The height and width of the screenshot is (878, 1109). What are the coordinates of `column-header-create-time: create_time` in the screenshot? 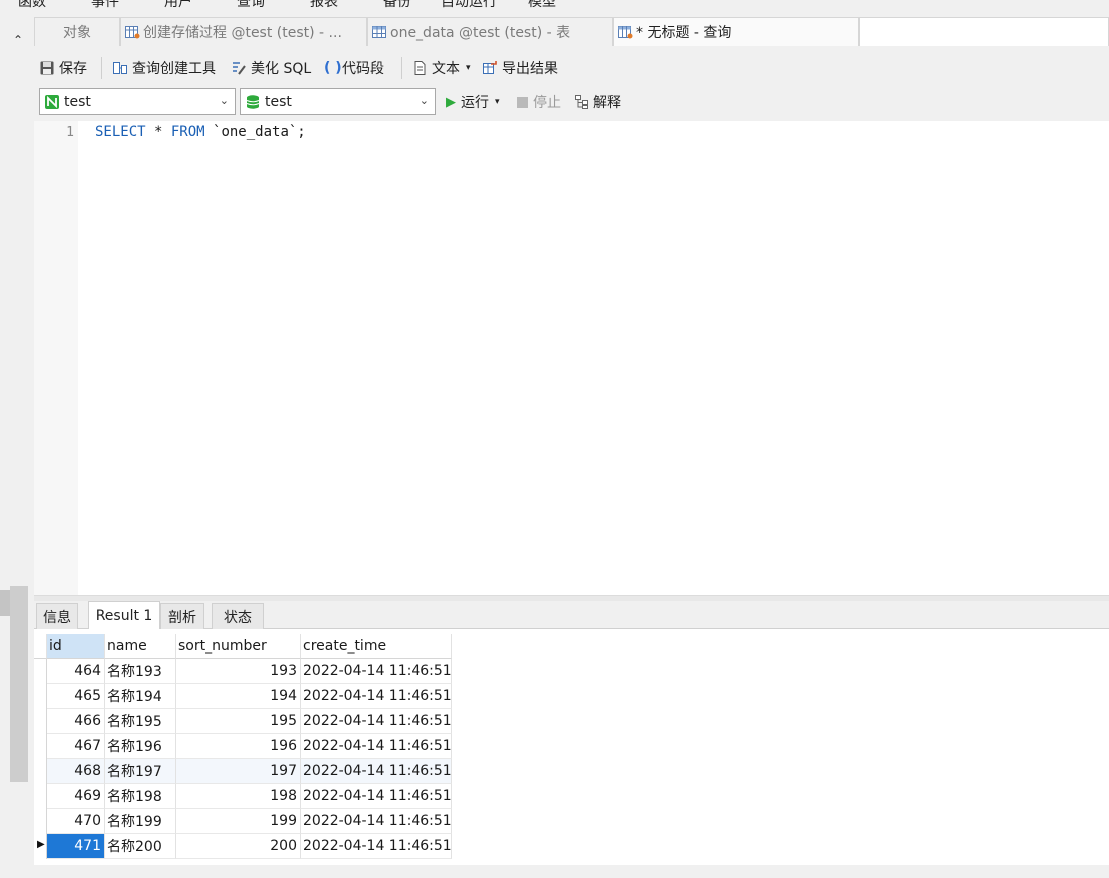 It's located at (376, 646).